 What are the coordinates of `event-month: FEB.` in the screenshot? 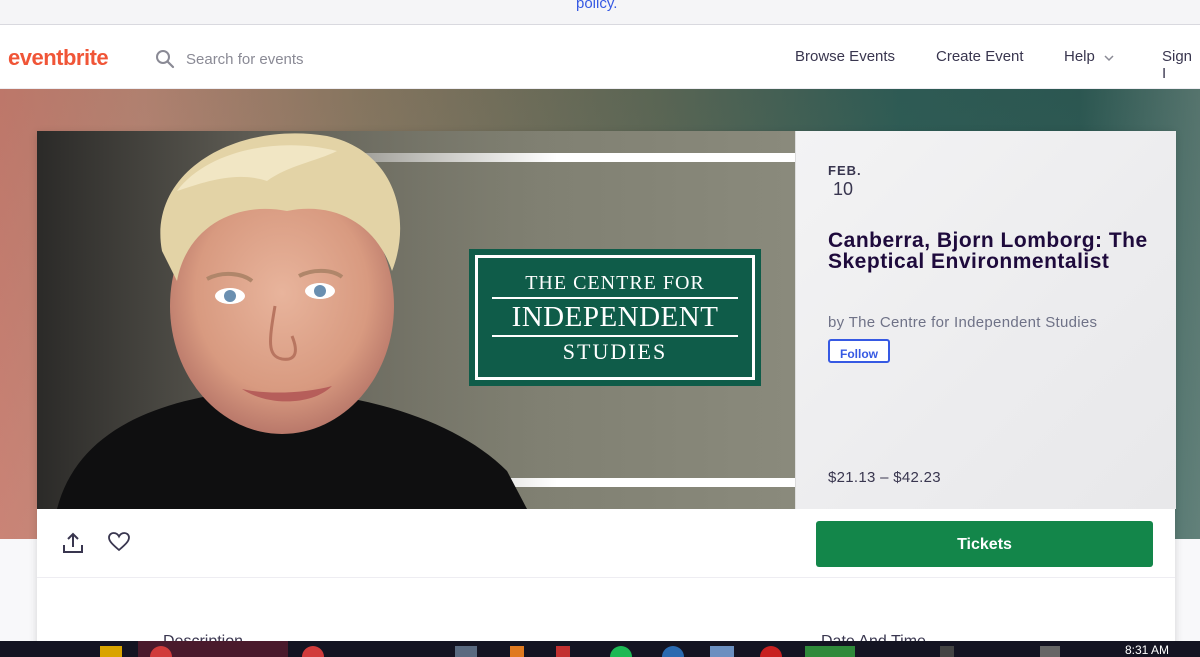 It's located at (845, 170).